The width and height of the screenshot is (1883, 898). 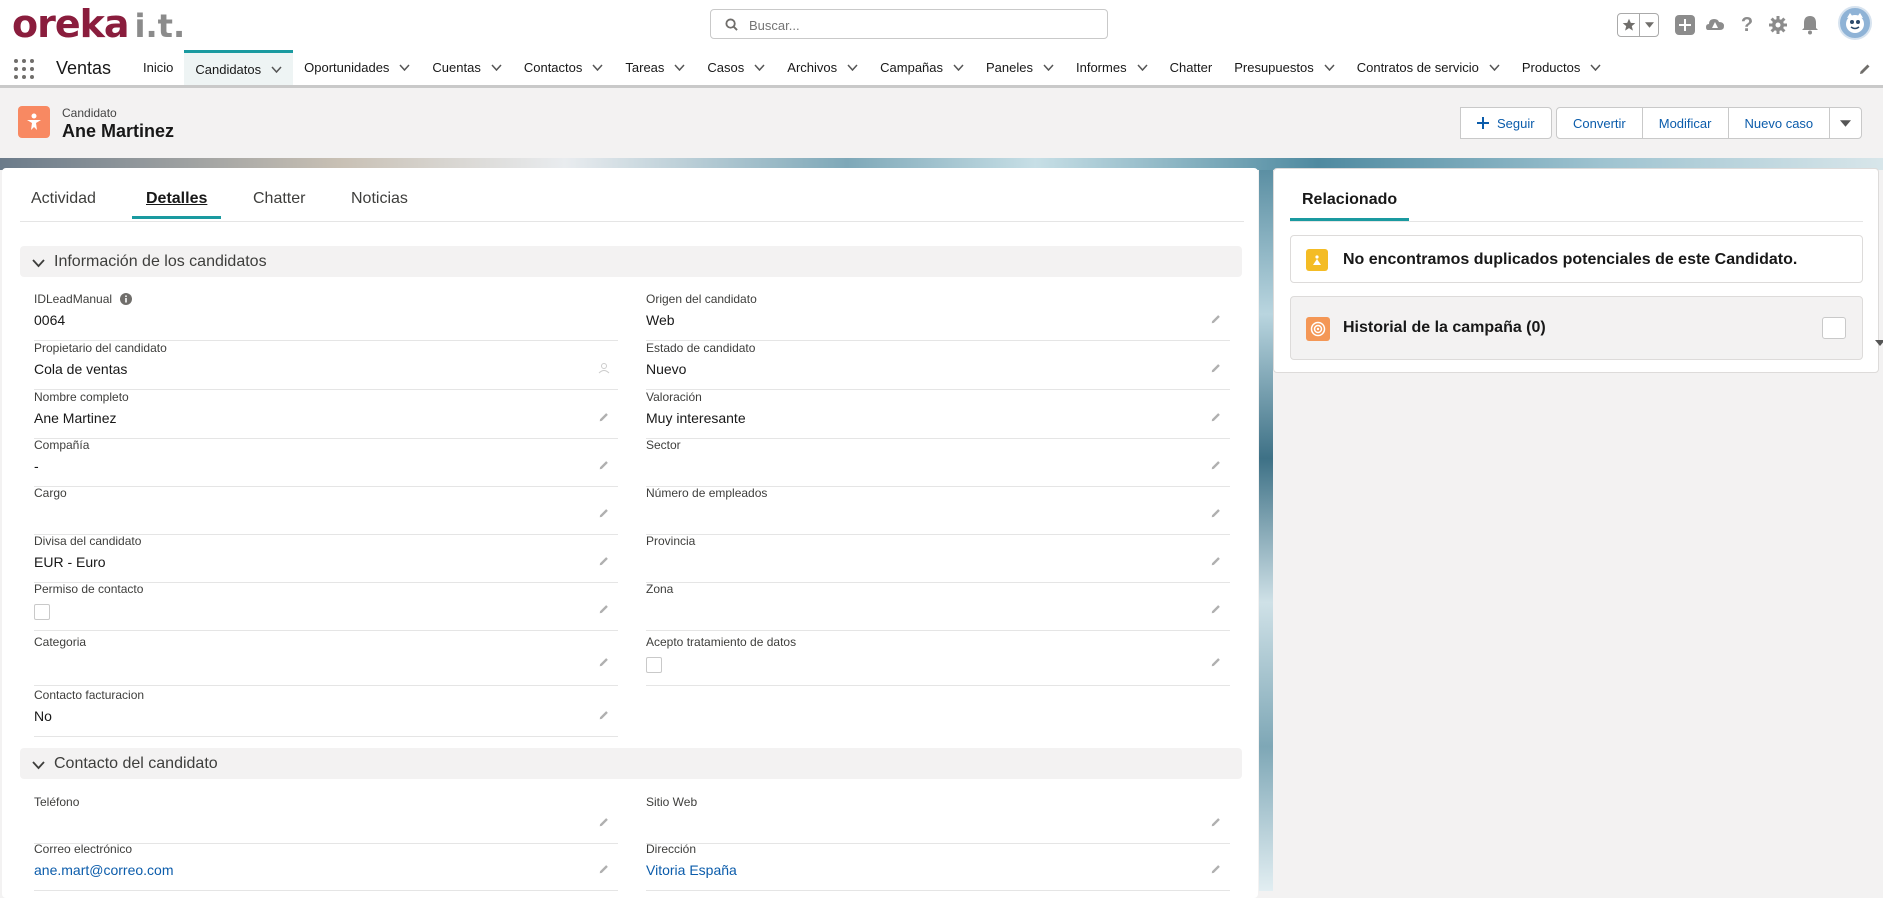 What do you see at coordinates (326, 414) in the screenshot?
I see `field-nombre-completo: Nombre completo Ane Martinez` at bounding box center [326, 414].